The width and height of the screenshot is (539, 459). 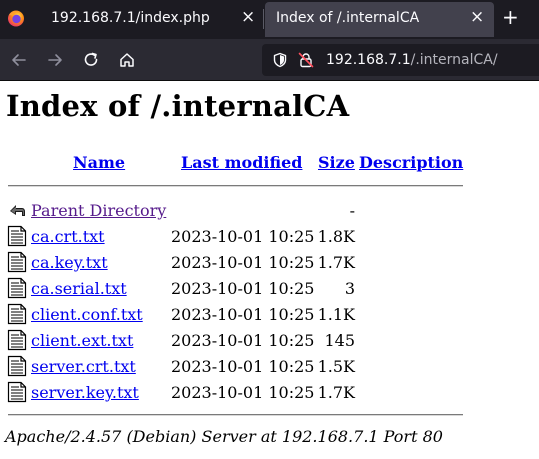 I want to click on home-icon, so click(x=127, y=60).